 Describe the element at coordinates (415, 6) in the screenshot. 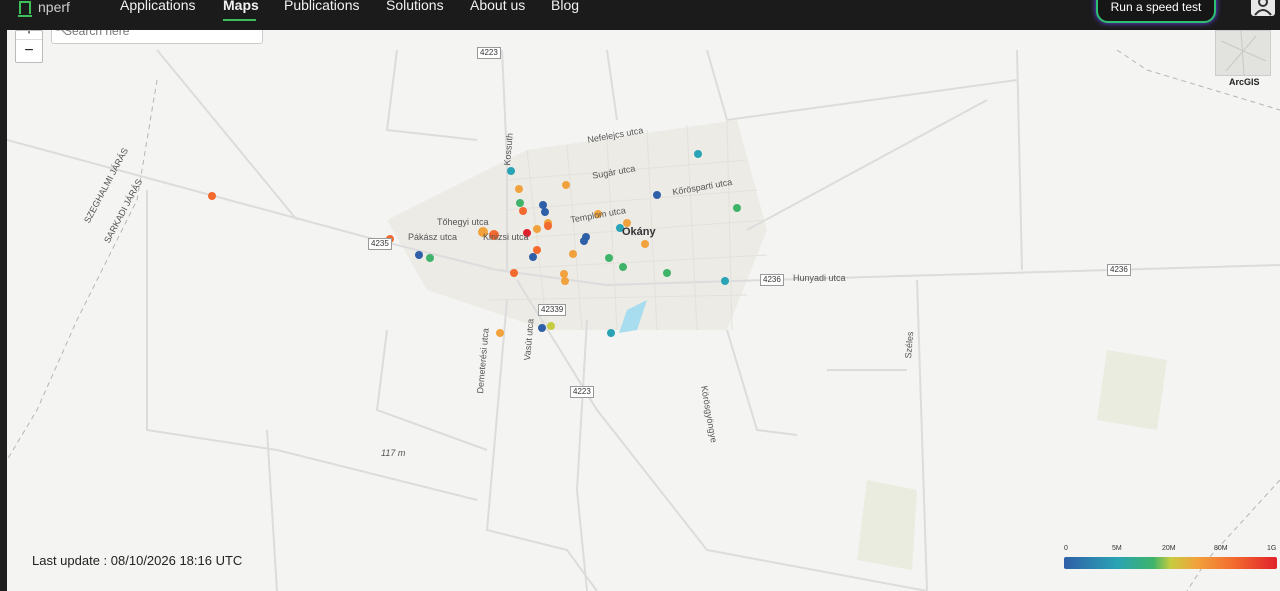

I see `nav-solutions: Solutions` at that location.